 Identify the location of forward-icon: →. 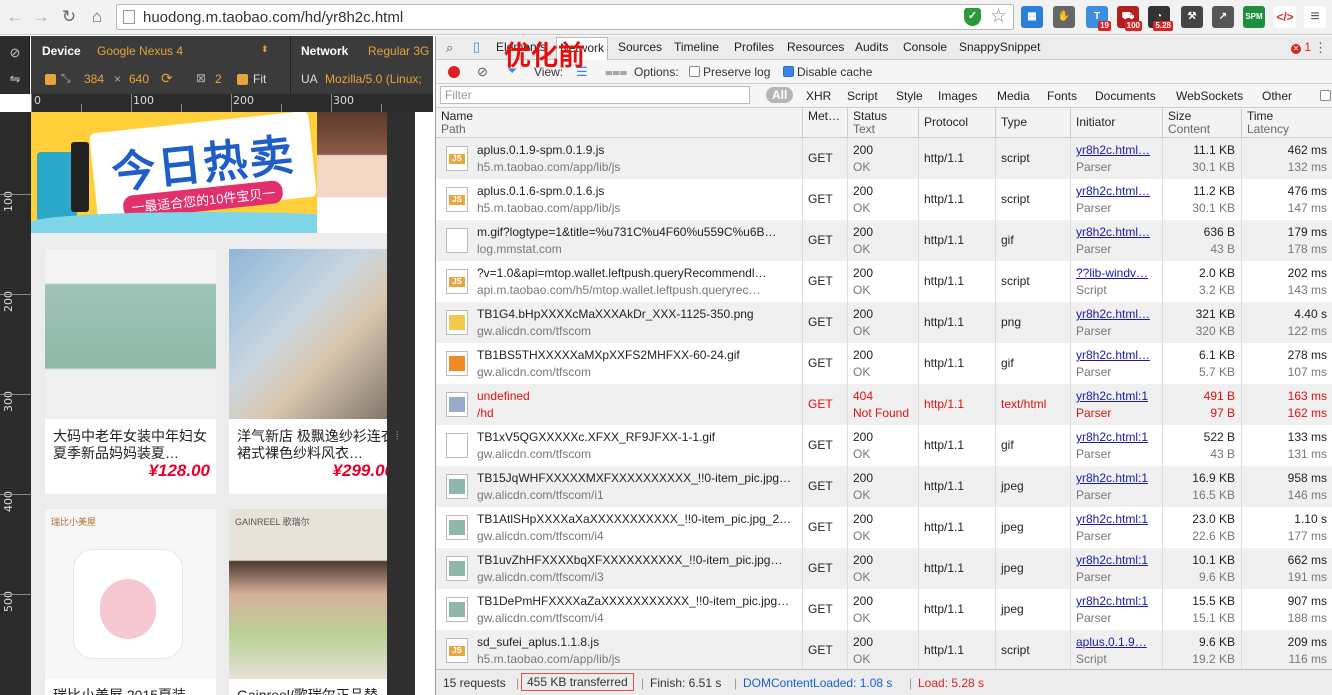
(41, 17).